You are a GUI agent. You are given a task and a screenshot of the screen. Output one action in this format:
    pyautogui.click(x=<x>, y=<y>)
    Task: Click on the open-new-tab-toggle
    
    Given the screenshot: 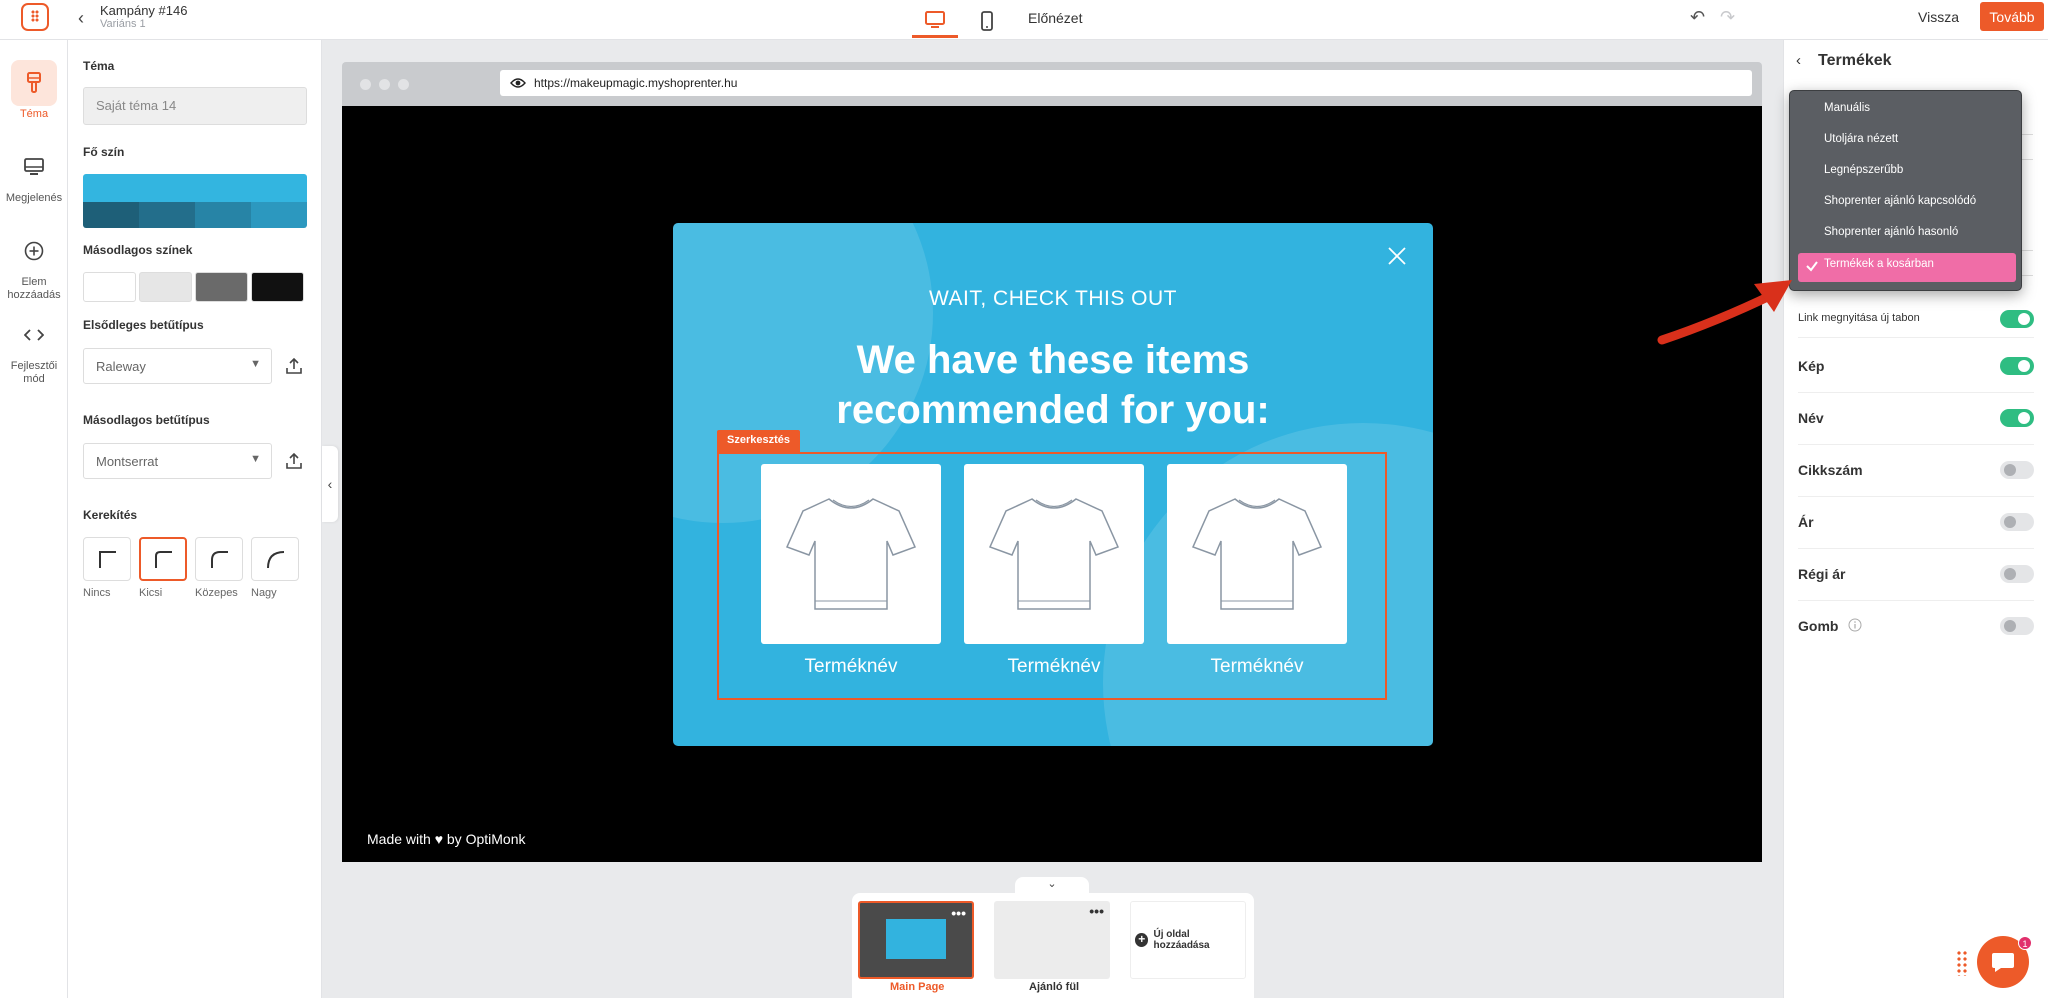 What is the action you would take?
    pyautogui.click(x=2017, y=319)
    